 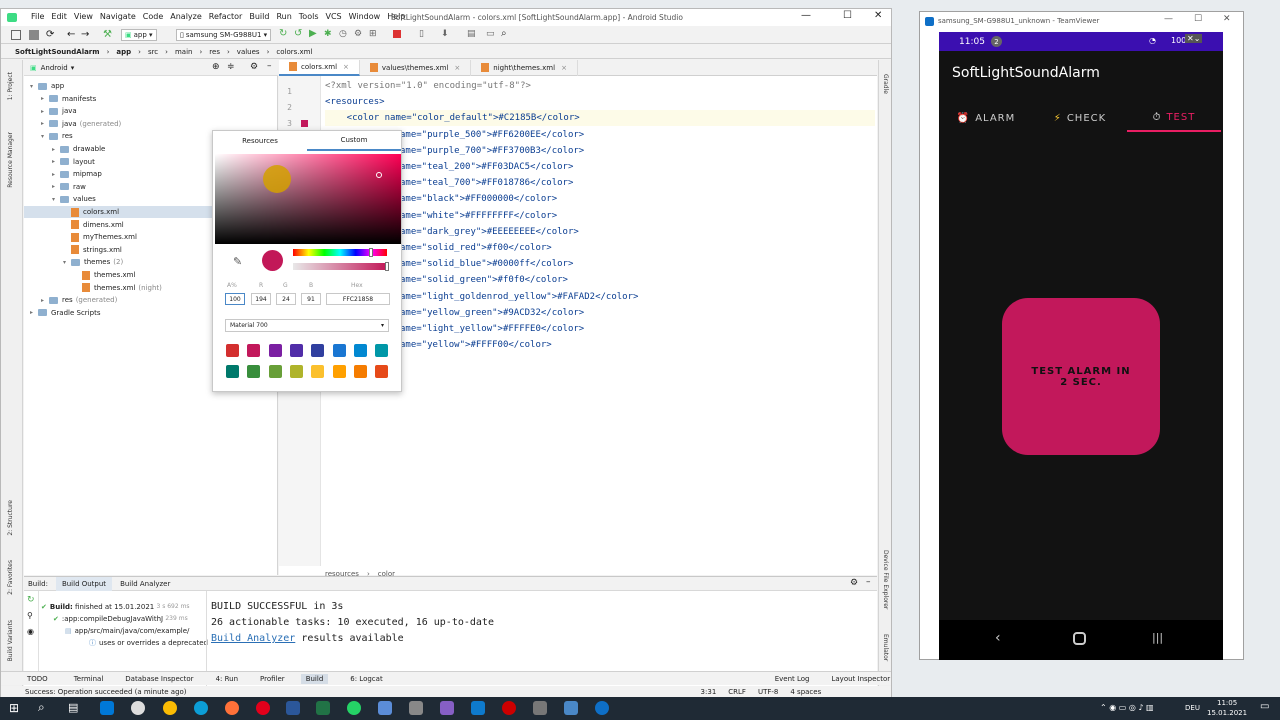 I want to click on app-icon, so click(x=540, y=708).